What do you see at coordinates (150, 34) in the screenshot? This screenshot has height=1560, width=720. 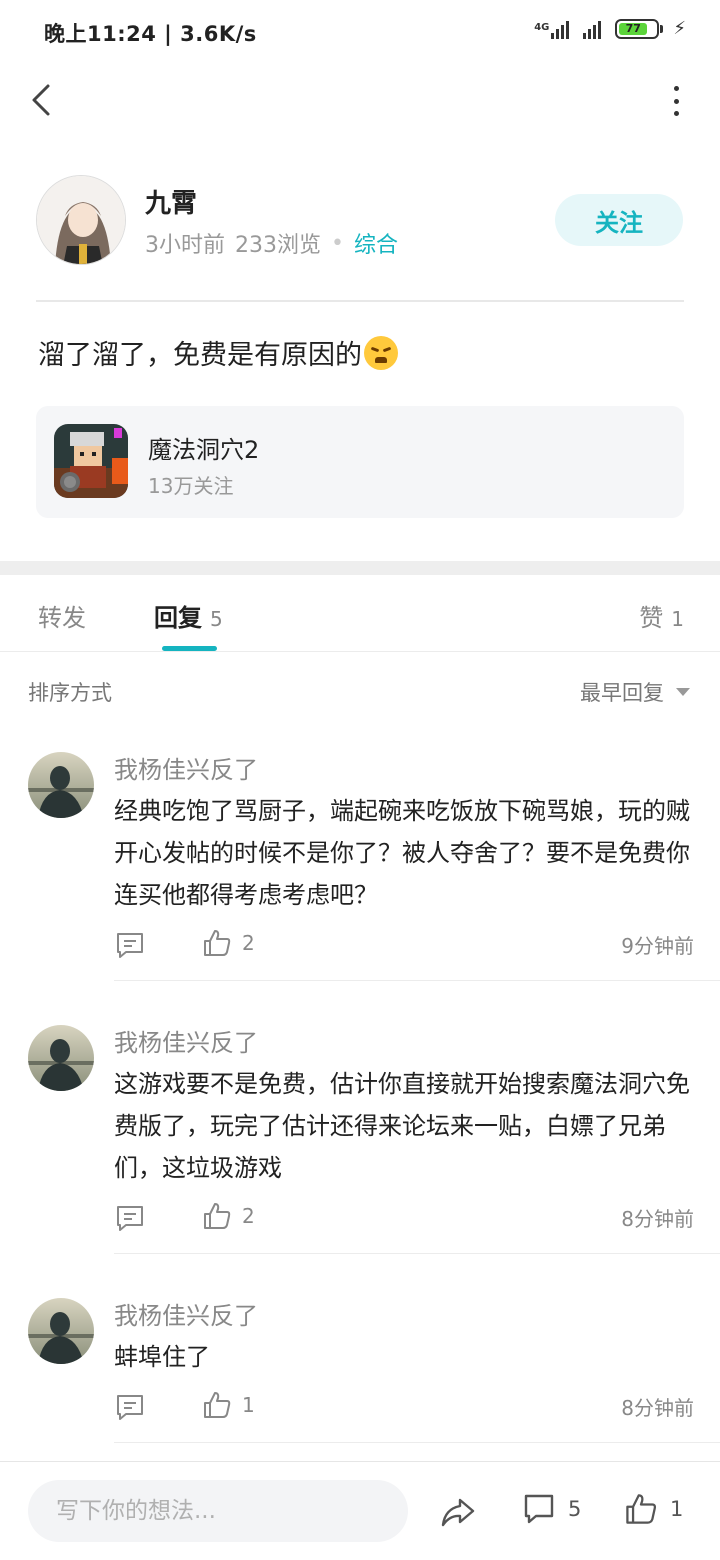 I see `status-time: 晚上11:24 | 3.6K/s` at bounding box center [150, 34].